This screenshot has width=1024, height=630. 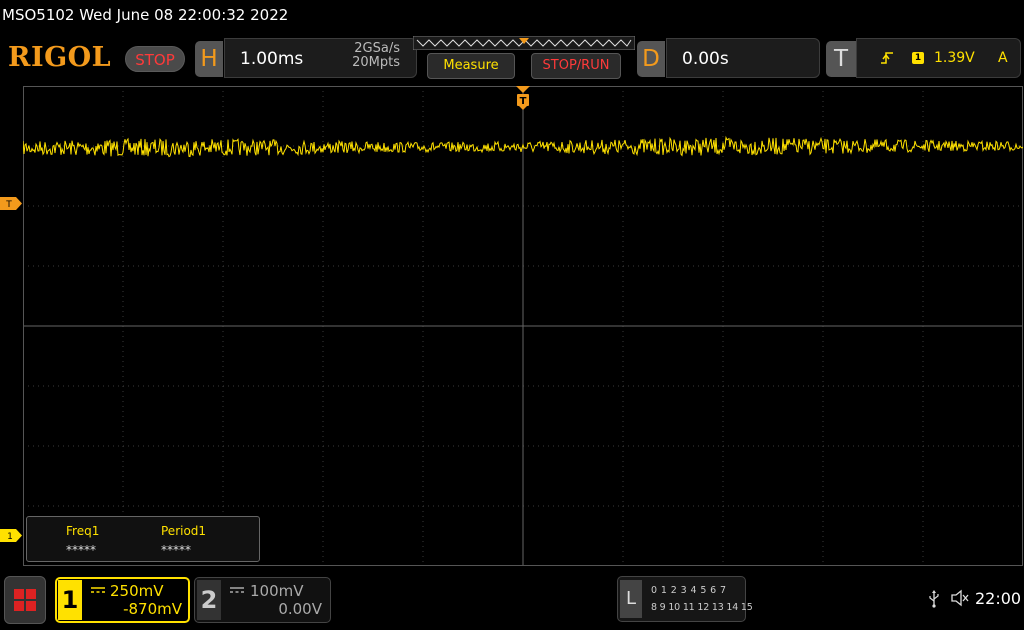 I want to click on ch1-offset: -870mV, so click(x=152, y=609).